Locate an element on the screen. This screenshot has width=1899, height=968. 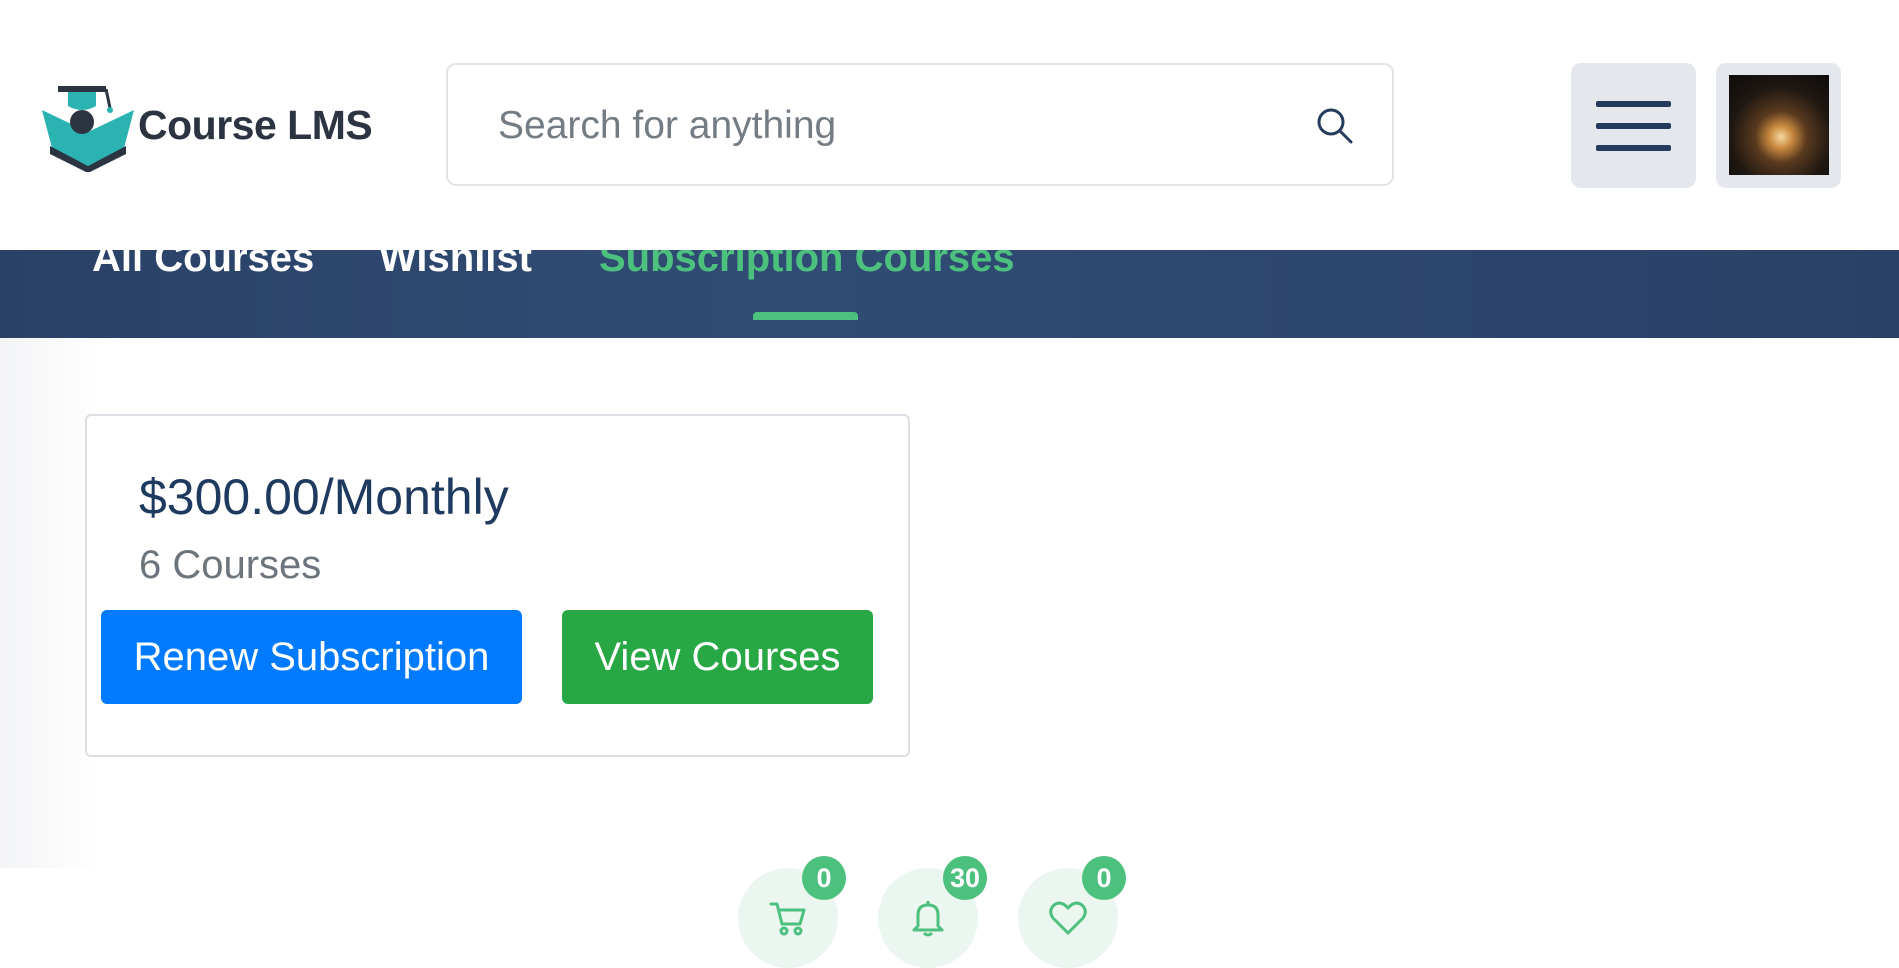
menu-button is located at coordinates (1633, 125).